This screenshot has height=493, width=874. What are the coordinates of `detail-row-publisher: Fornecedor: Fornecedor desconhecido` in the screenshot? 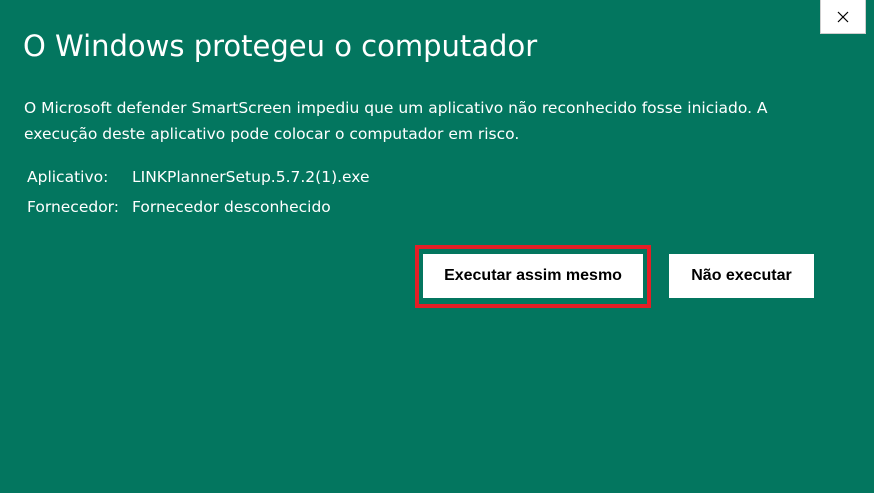 It's located at (198, 207).